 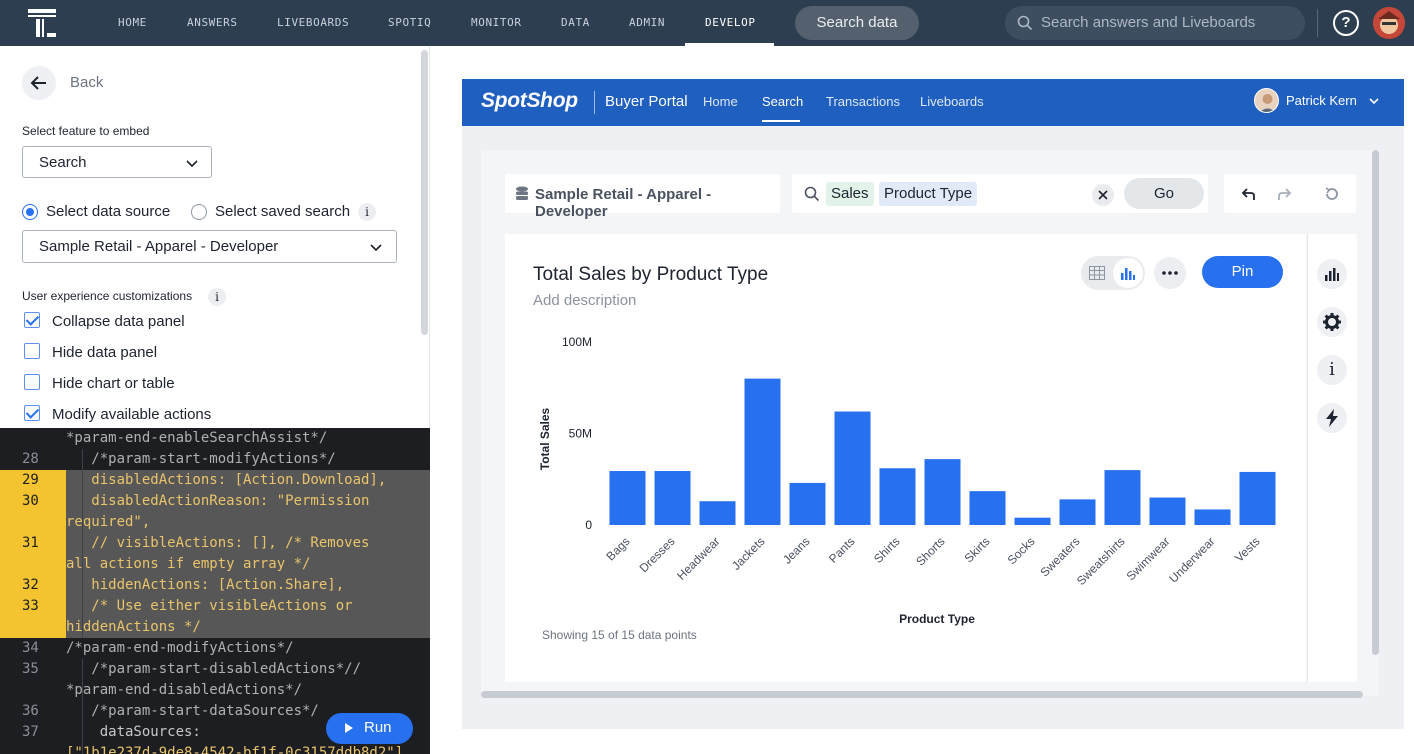 I want to click on code-line: 28 /*param-start-modifyActions*/, so click(x=215, y=459).